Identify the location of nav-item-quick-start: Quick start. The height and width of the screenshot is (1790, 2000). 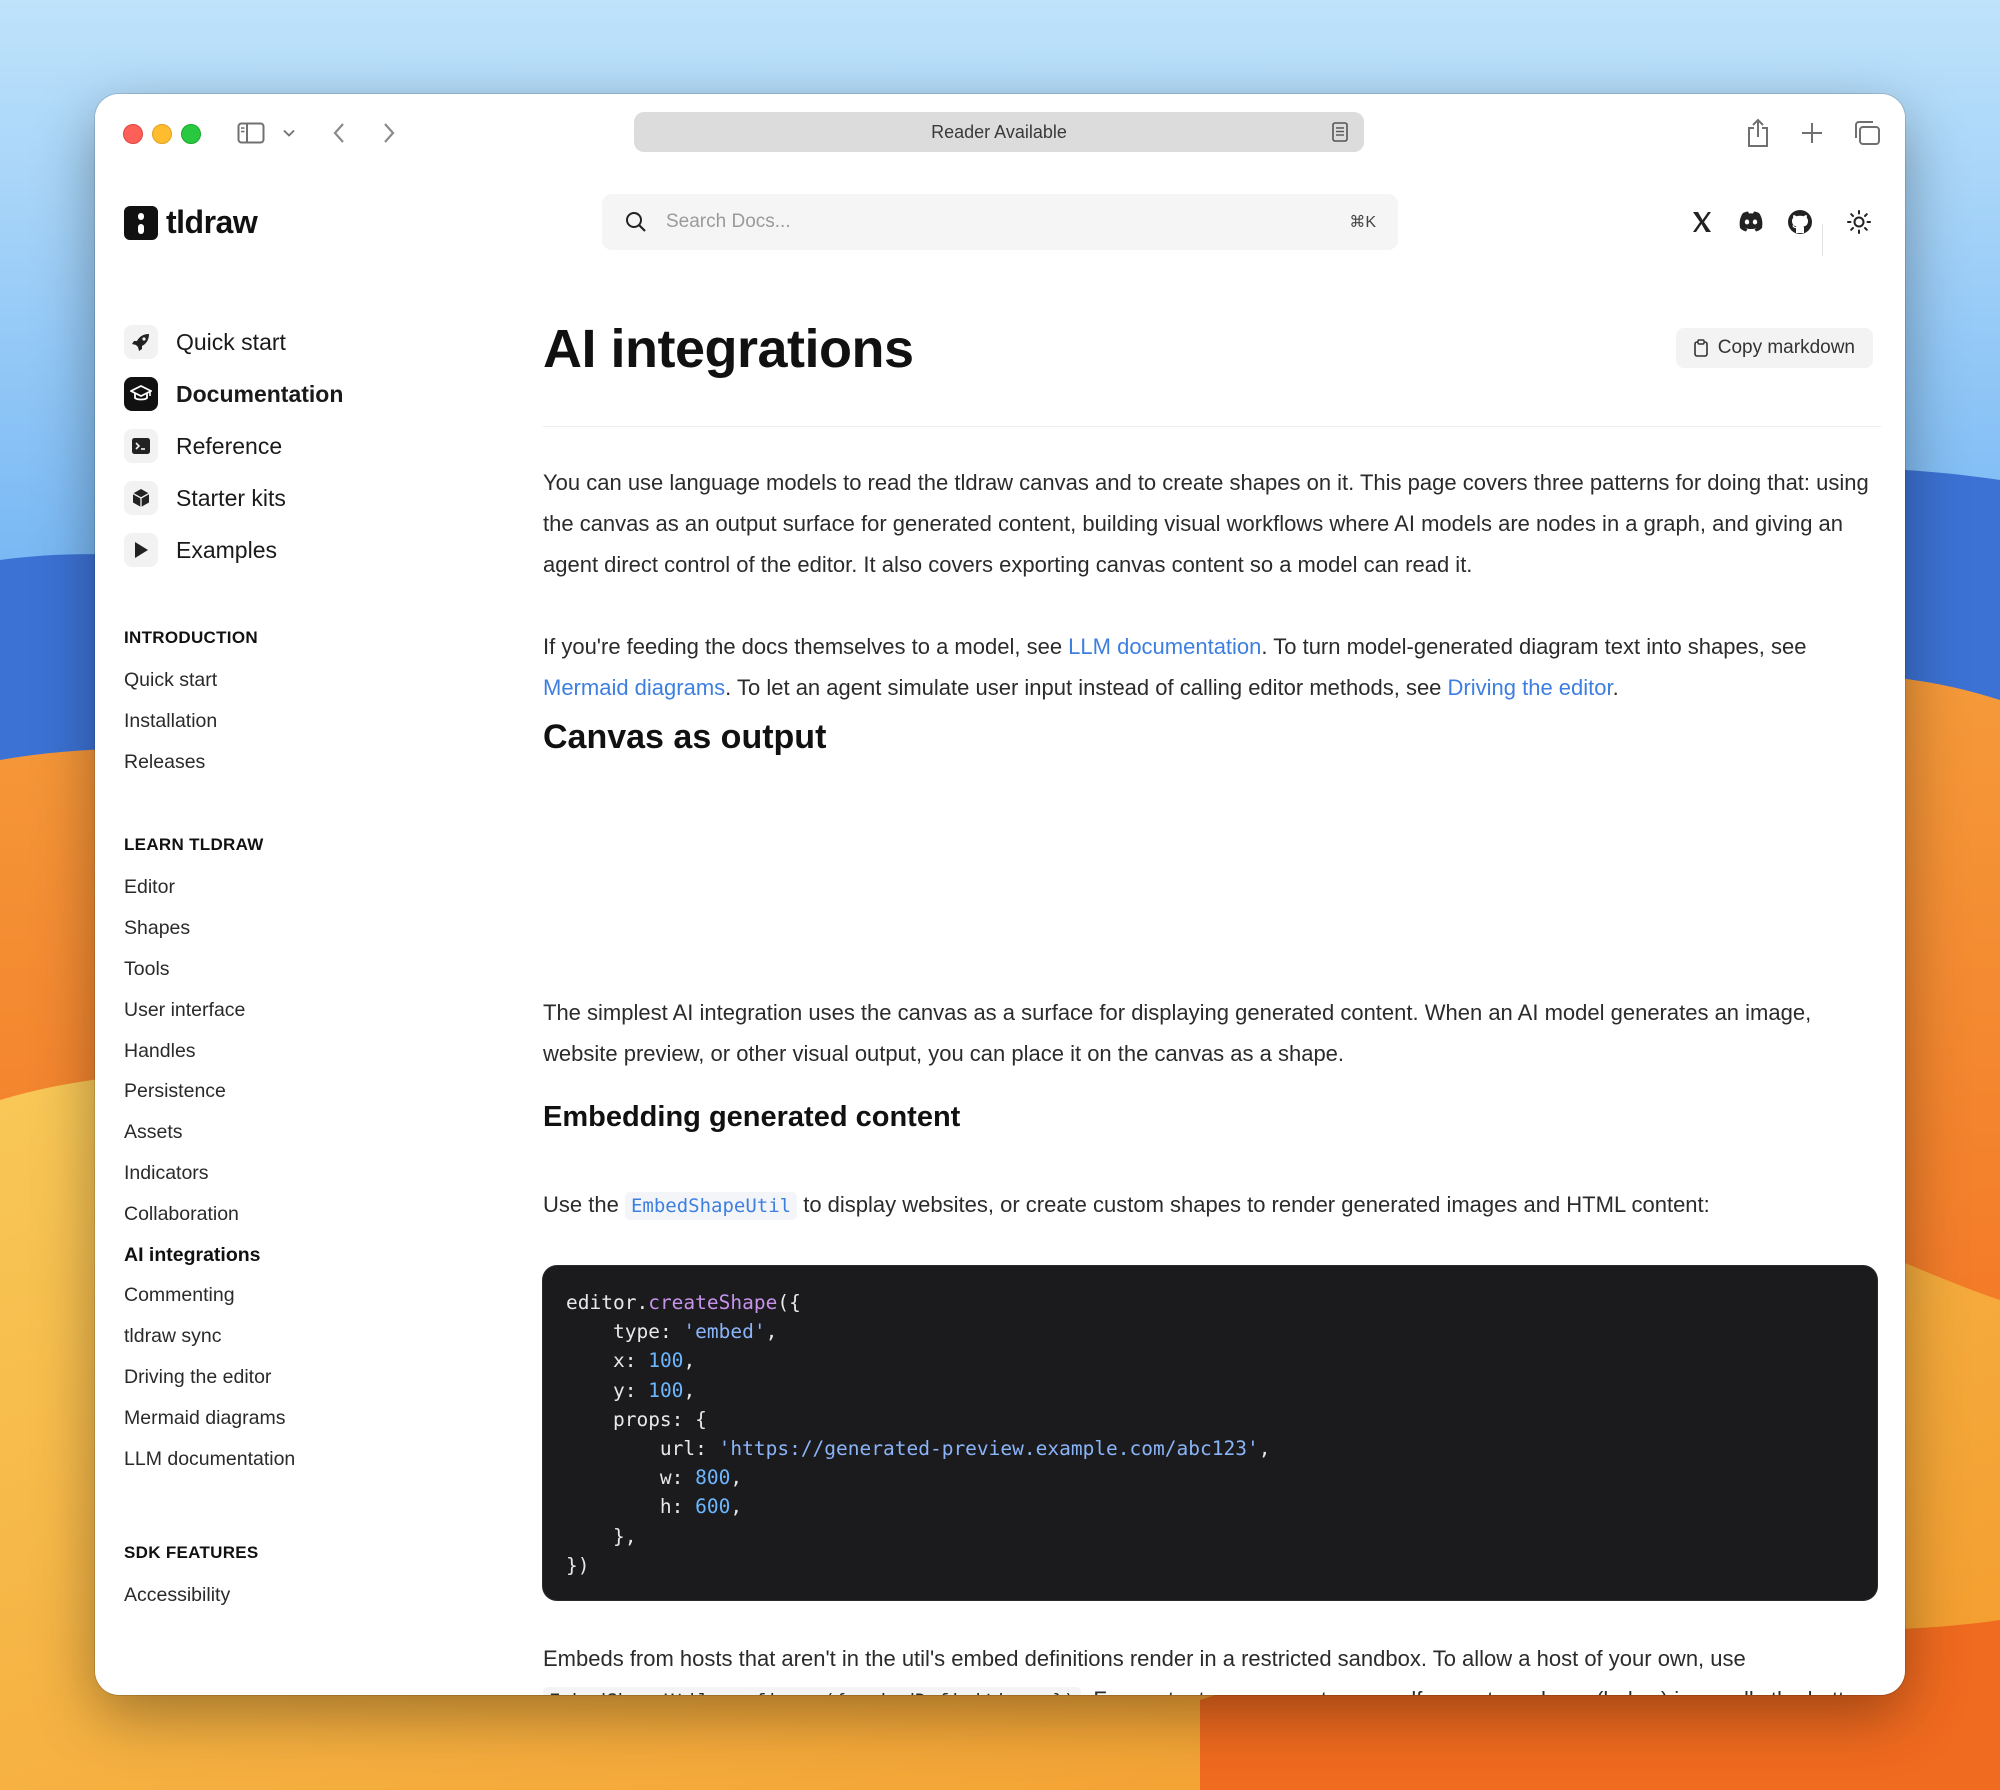
(314, 680).